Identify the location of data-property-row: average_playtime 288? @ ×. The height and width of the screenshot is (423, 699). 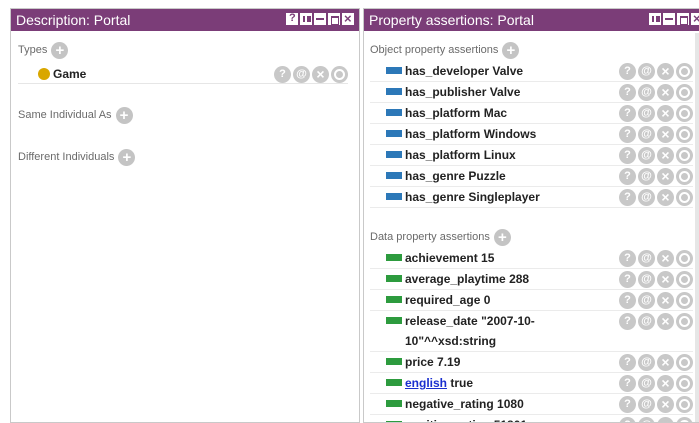
(531, 279).